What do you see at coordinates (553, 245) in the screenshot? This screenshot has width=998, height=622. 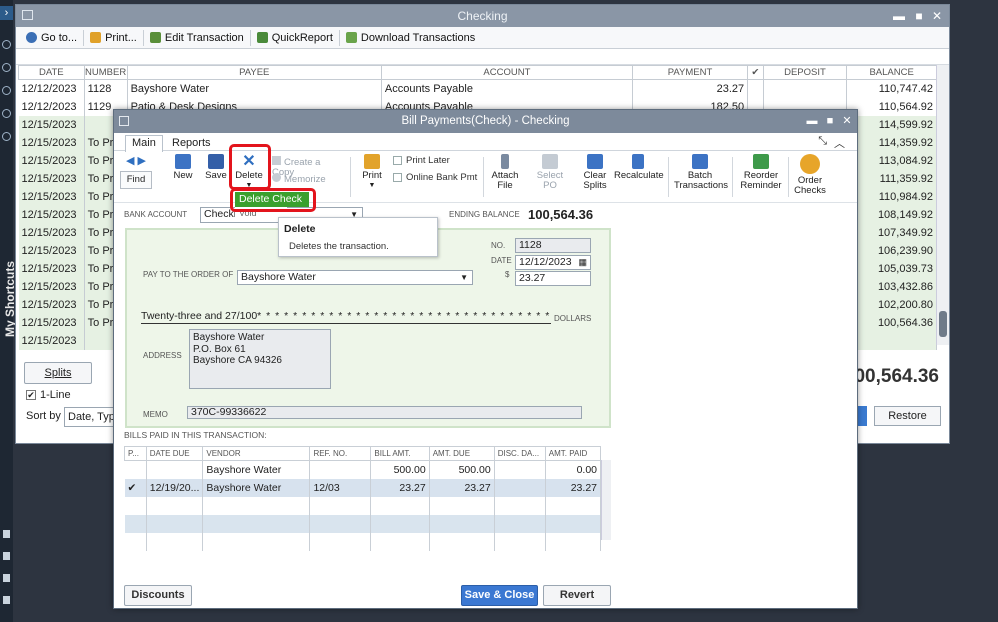 I see `check-number-field: 1128` at bounding box center [553, 245].